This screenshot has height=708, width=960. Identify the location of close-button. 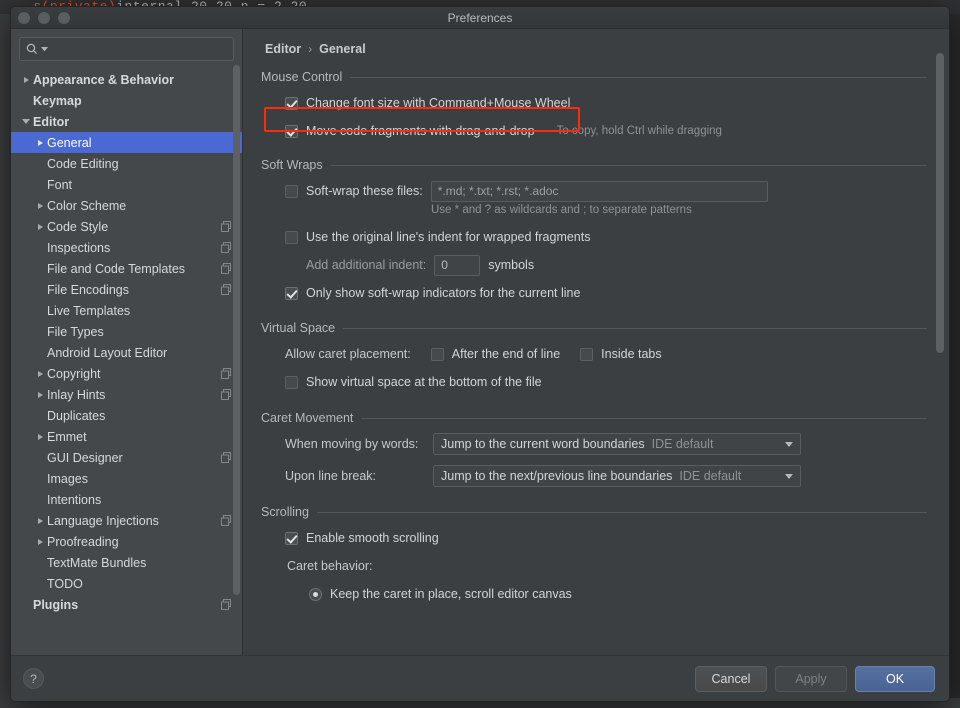
(24, 17).